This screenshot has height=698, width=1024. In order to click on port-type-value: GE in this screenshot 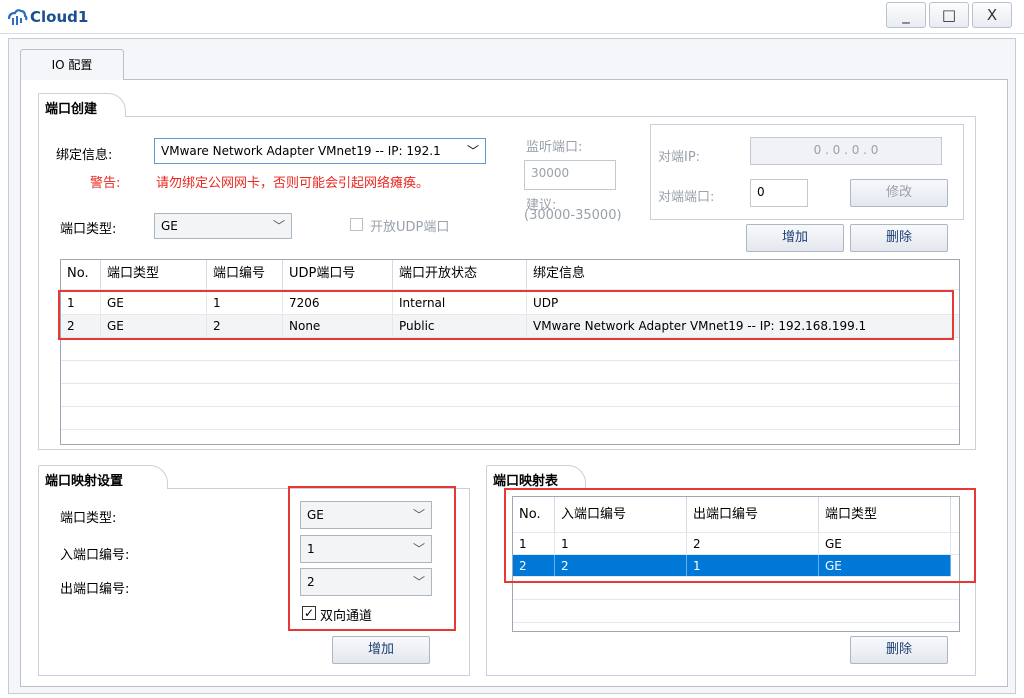, I will do `click(169, 226)`.